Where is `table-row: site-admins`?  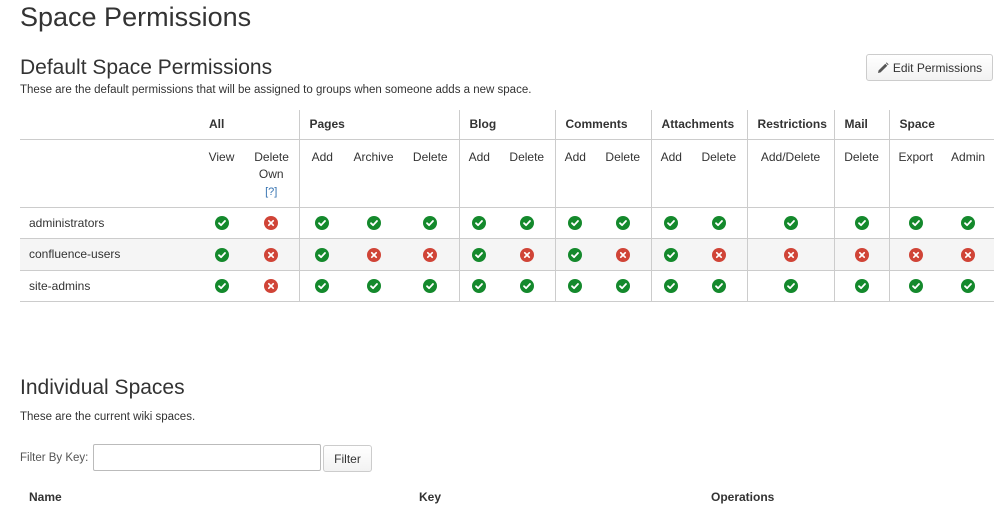
table-row: site-admins is located at coordinates (507, 286).